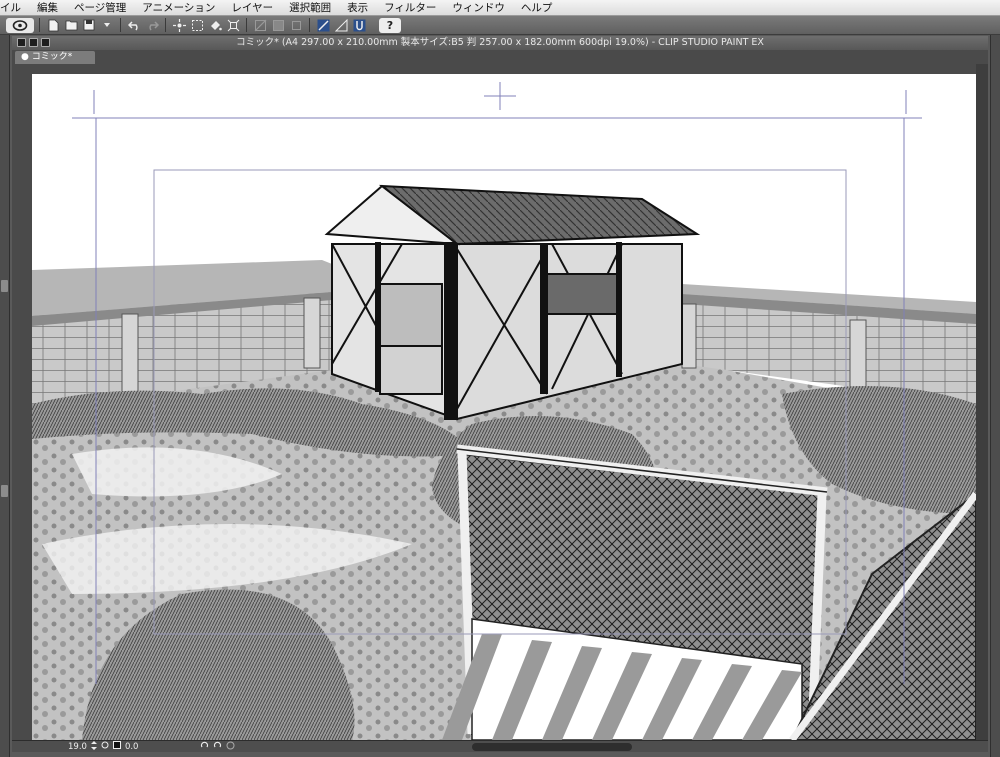  I want to click on fill-icon, so click(215, 25).